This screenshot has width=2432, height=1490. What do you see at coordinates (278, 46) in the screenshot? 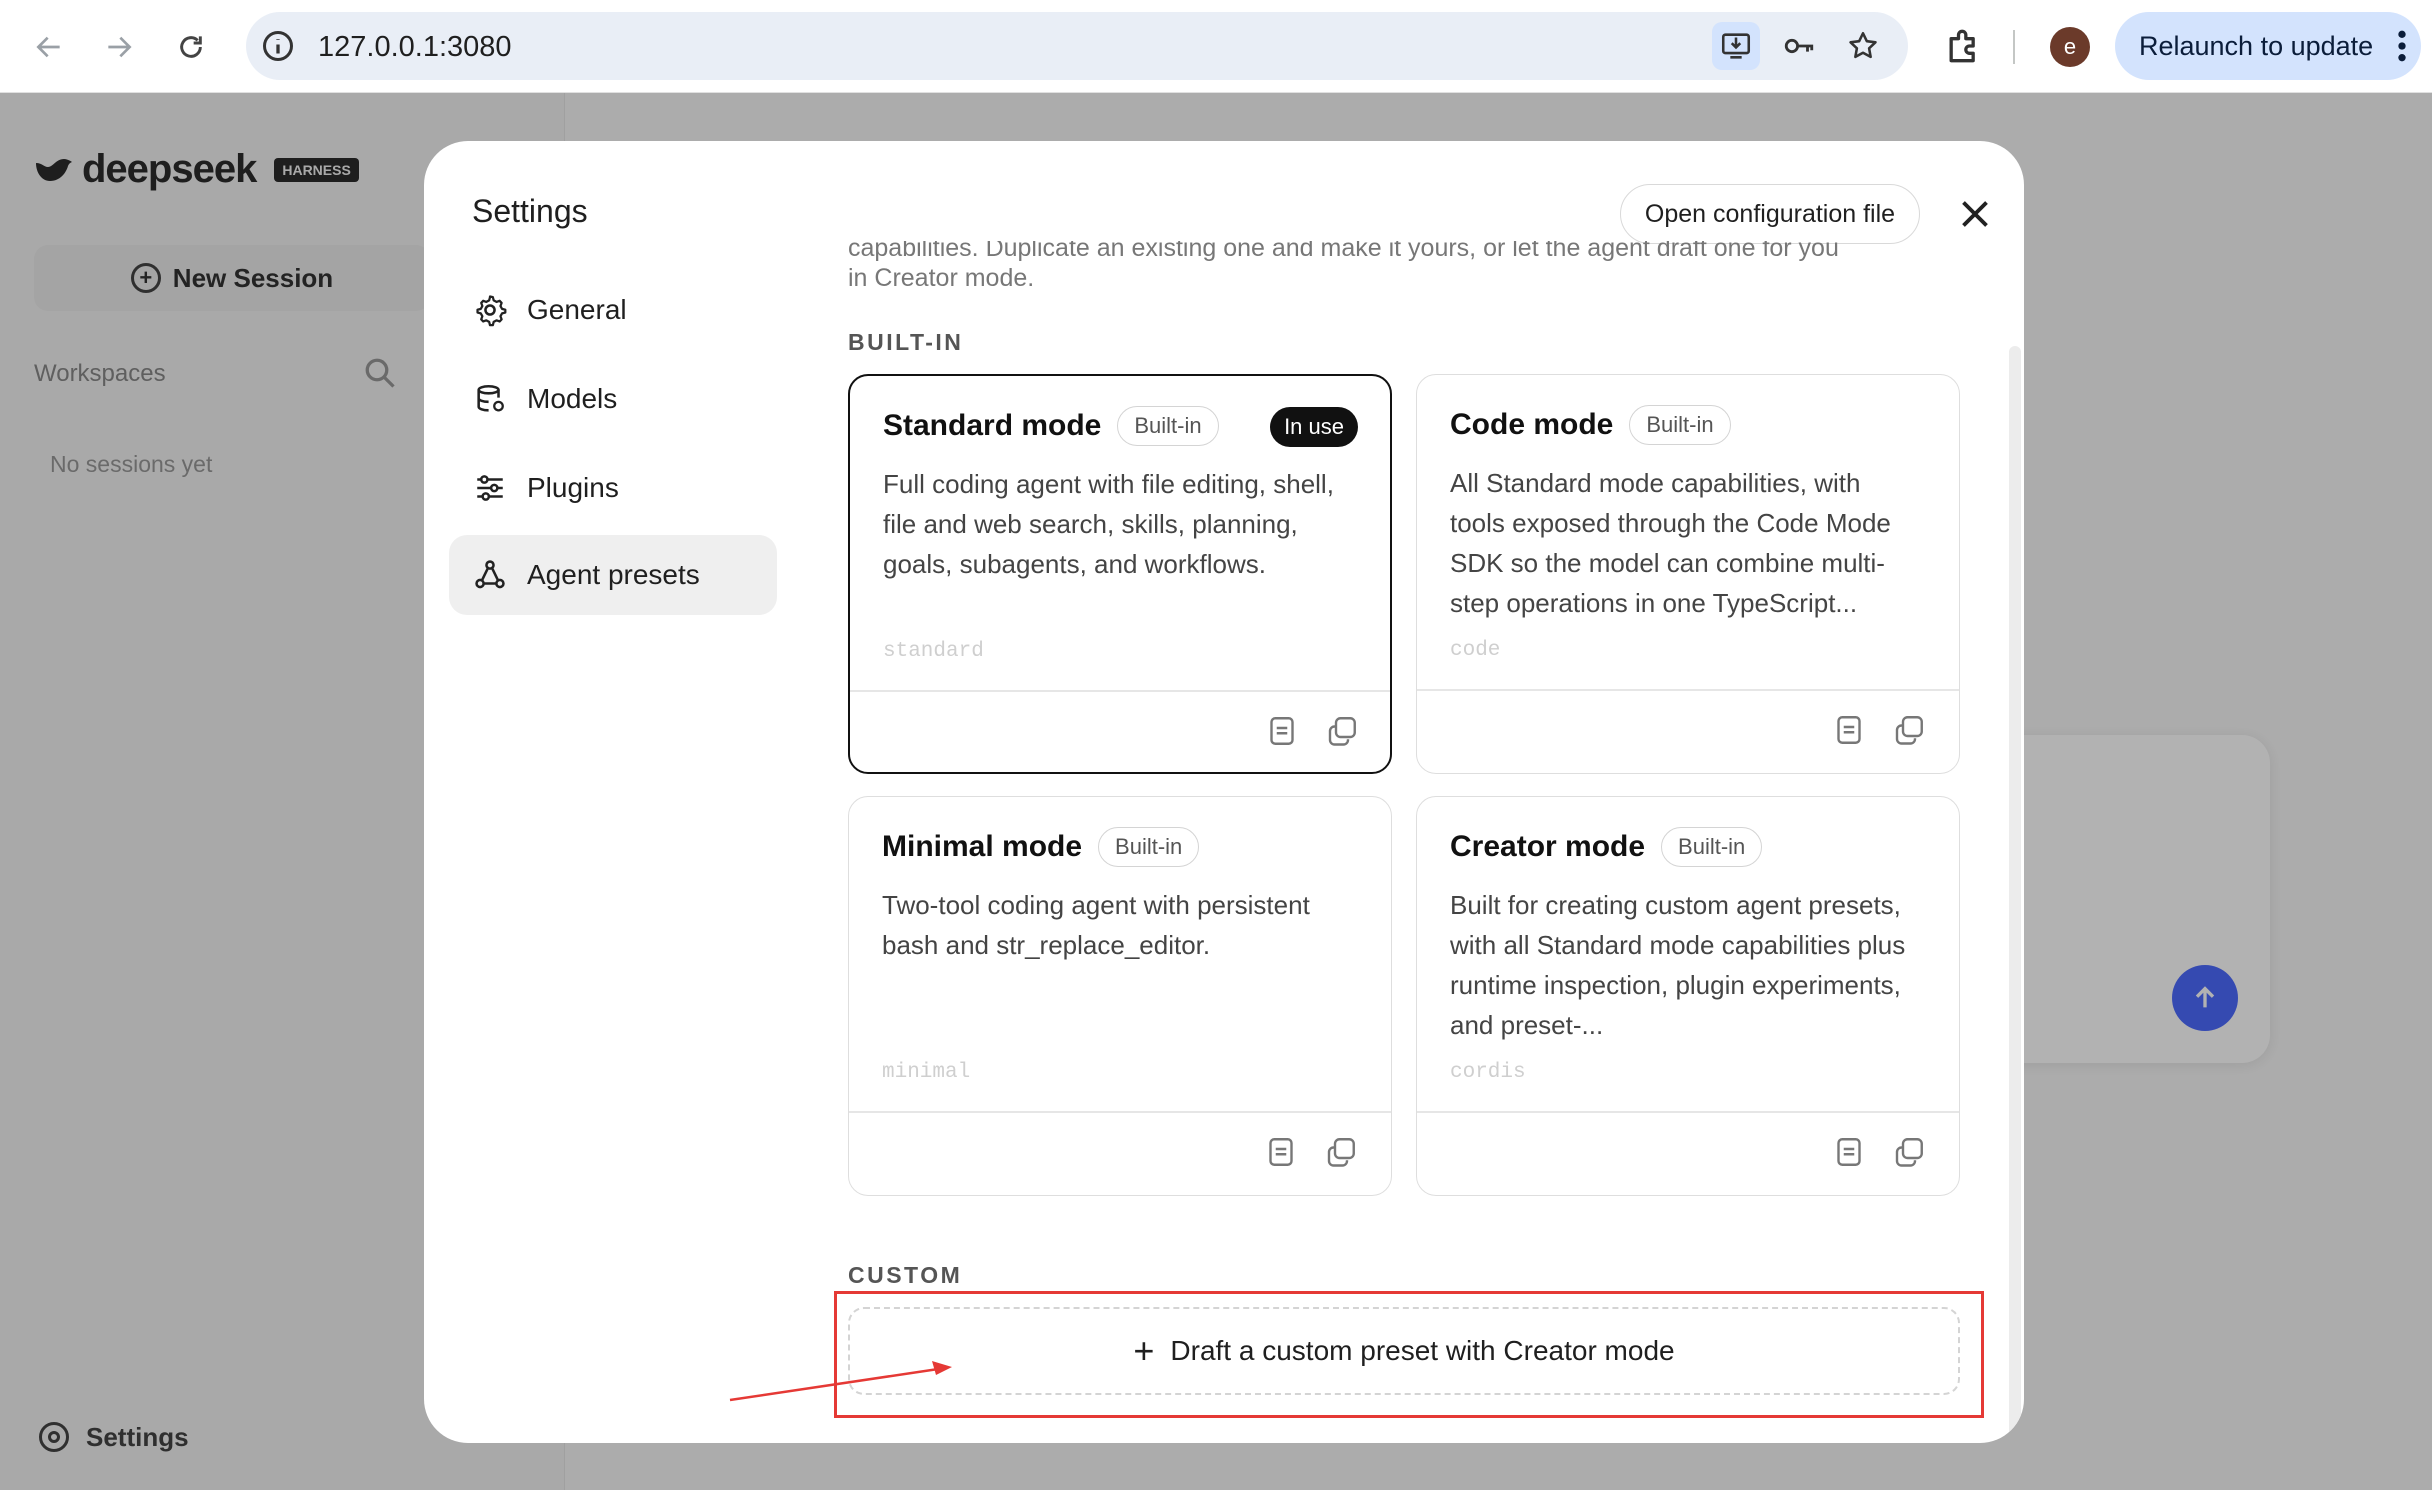
I see `site-info-icon` at bounding box center [278, 46].